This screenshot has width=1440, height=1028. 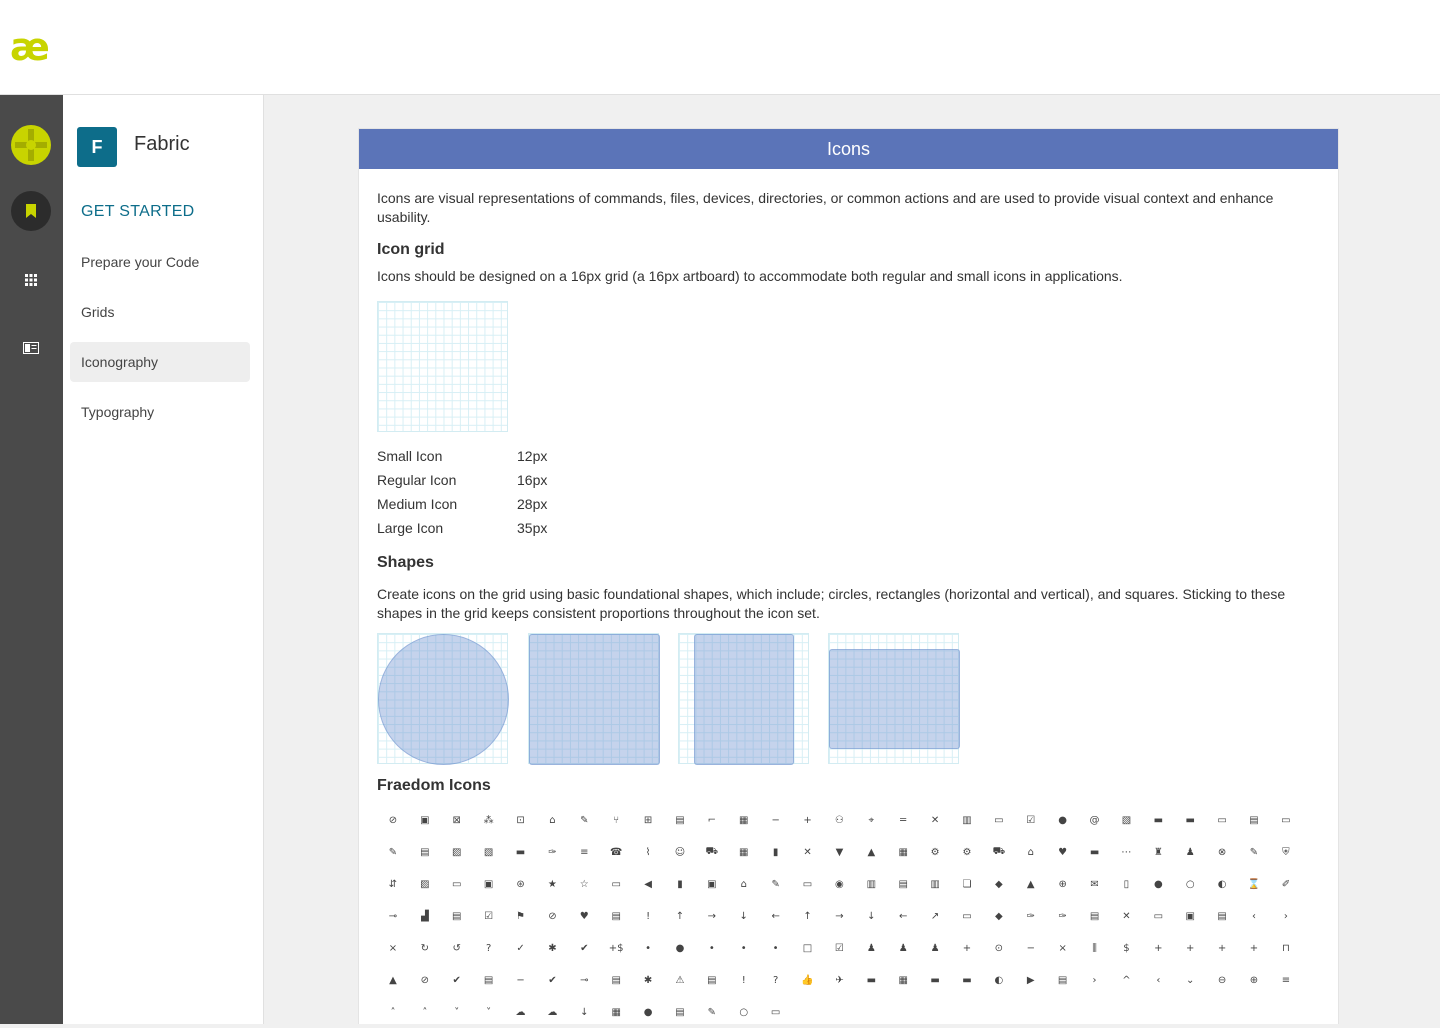 I want to click on library-icon: ✱, so click(x=552, y=948).